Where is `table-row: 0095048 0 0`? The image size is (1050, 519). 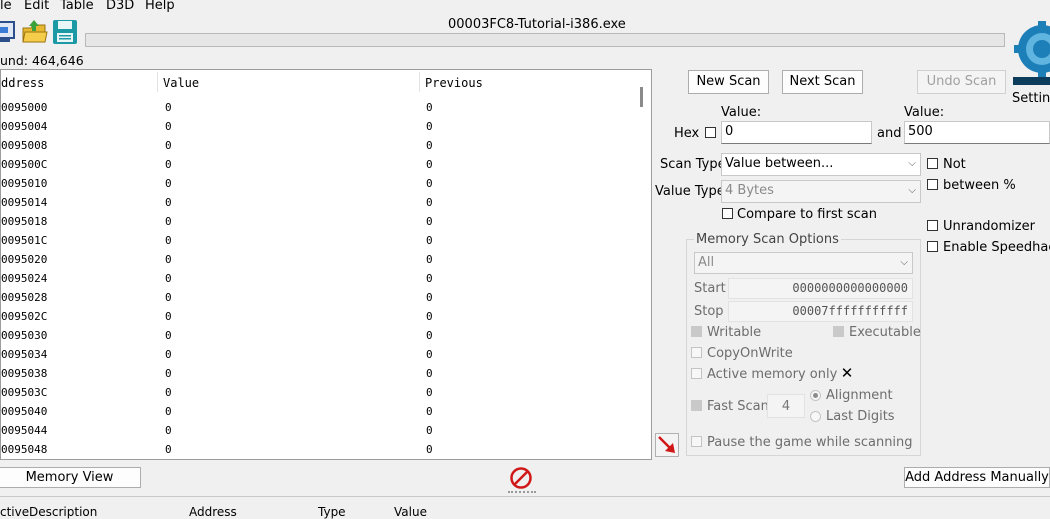 table-row: 0095048 0 0 is located at coordinates (319, 449).